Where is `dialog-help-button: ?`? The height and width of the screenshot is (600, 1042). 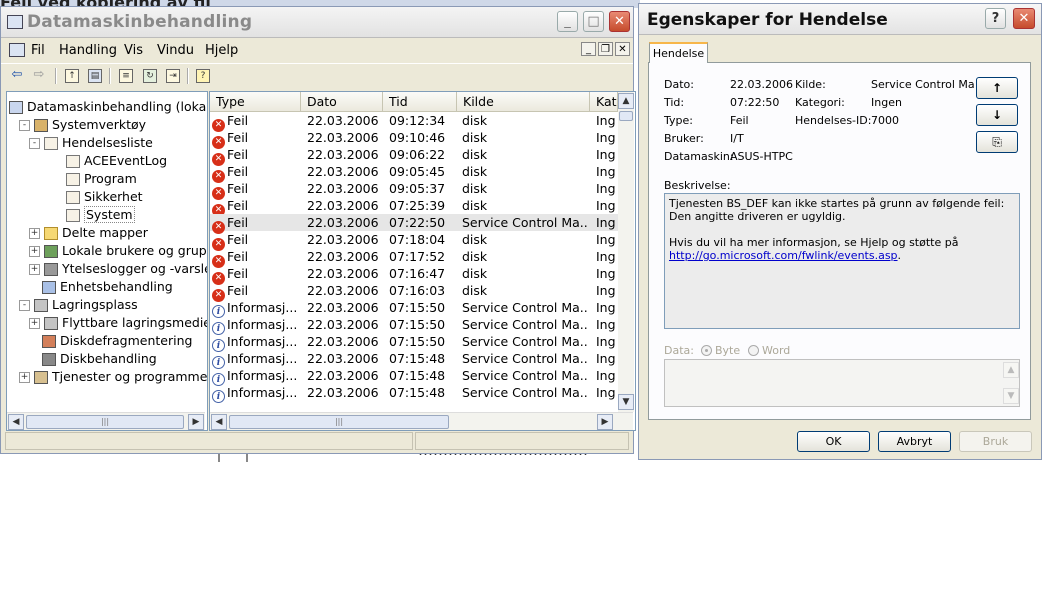 dialog-help-button: ? is located at coordinates (995, 18).